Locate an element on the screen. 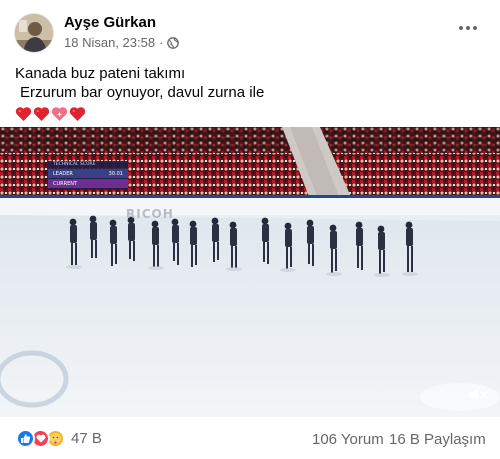 The height and width of the screenshot is (459, 500). comments-count-link: 106 Yorum is located at coordinates (348, 439).